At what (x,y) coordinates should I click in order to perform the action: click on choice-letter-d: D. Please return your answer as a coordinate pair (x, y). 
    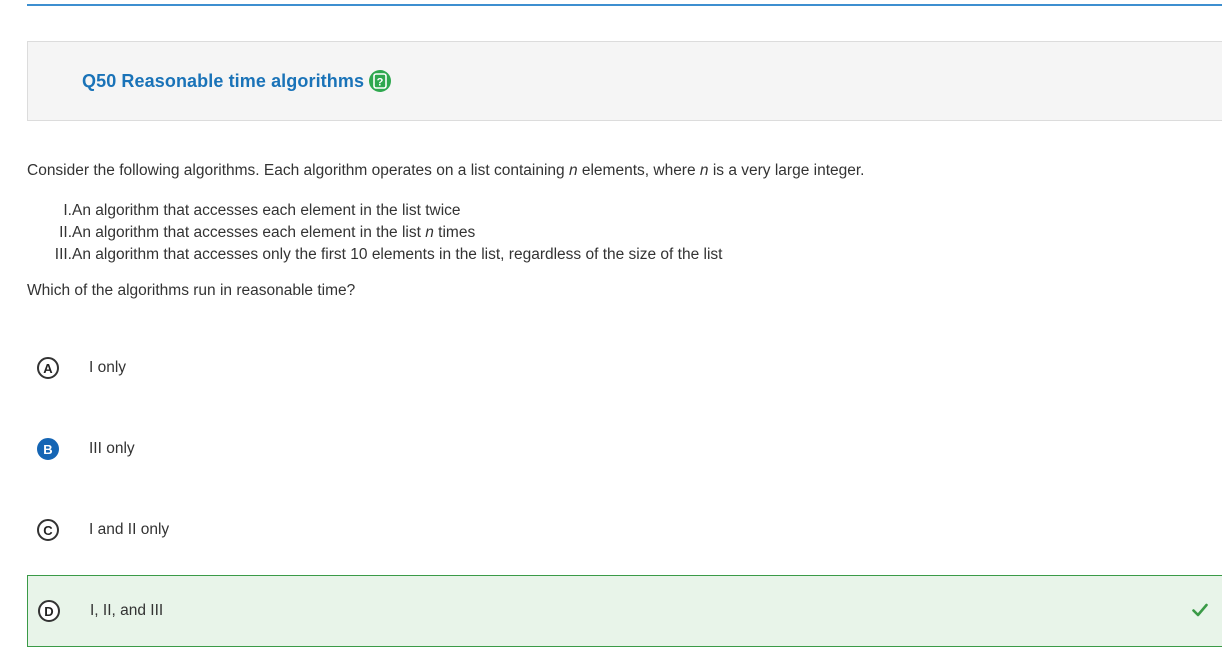
    Looking at the image, I should click on (49, 611).